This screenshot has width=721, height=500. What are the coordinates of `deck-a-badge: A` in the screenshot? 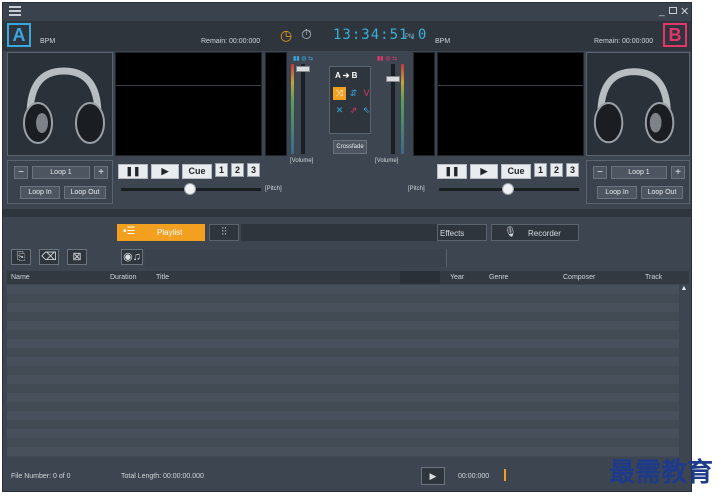 It's located at (19, 35).